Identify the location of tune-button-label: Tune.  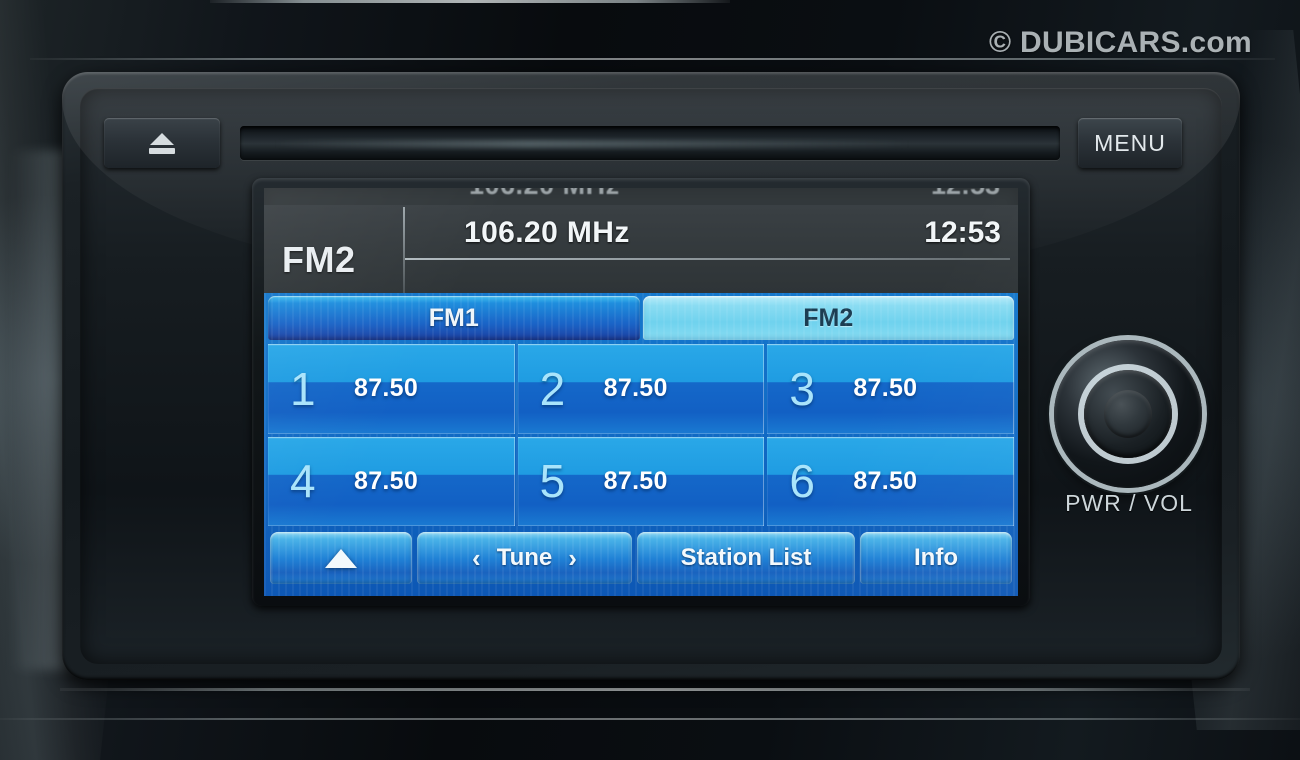
(524, 557).